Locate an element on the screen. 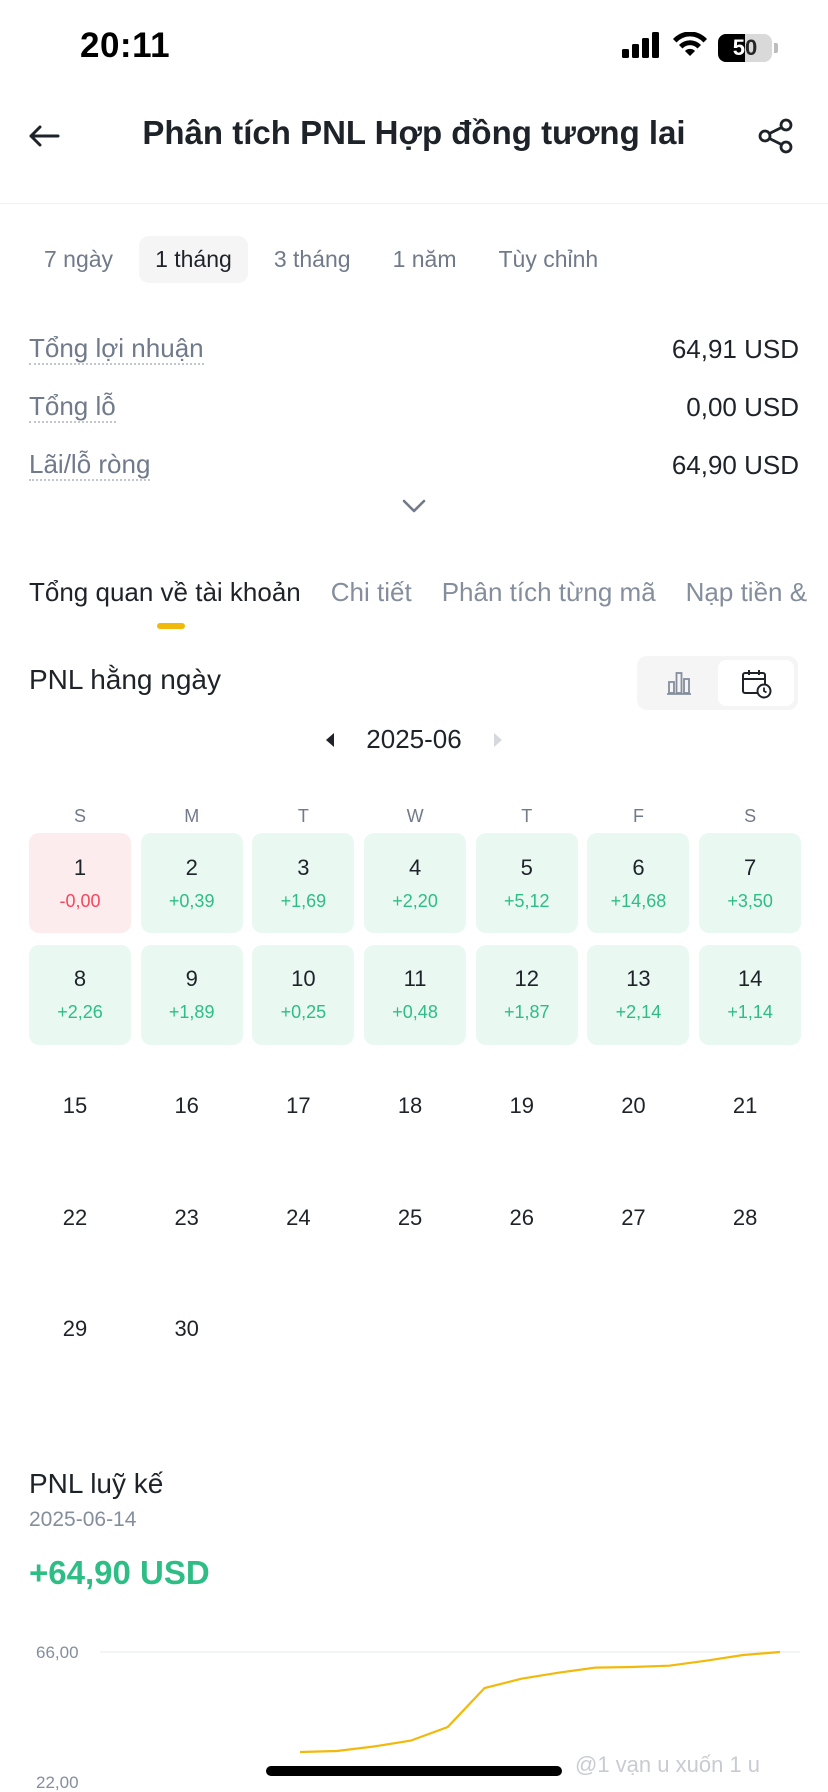  day-number: 8 is located at coordinates (80, 978).